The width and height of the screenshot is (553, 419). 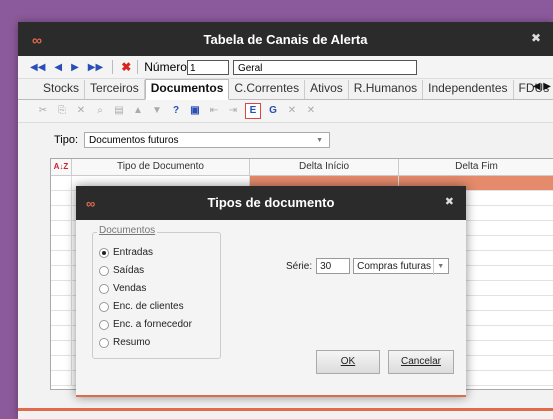 I want to click on radio-option: Enc. de clientes, so click(x=141, y=306).